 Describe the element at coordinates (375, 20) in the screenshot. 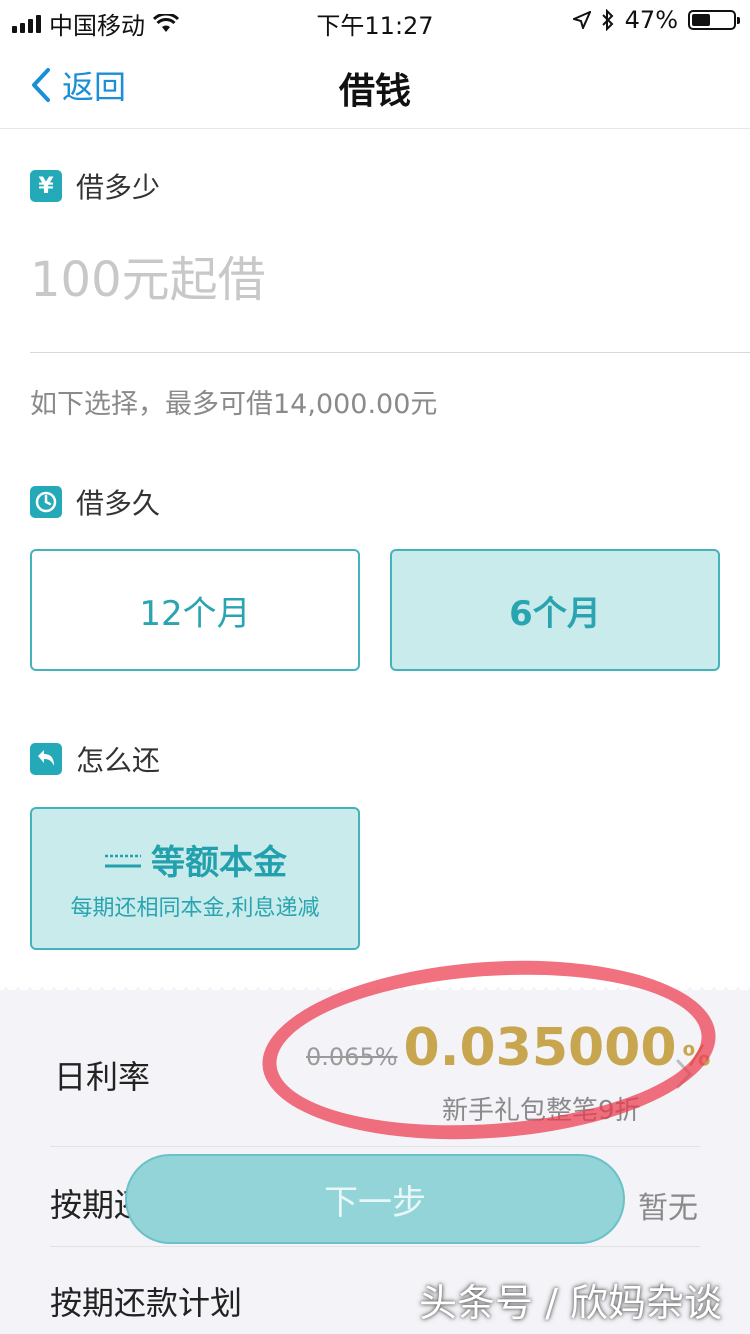

I see `status-bar: 中国移动 下午11:27 47%` at that location.